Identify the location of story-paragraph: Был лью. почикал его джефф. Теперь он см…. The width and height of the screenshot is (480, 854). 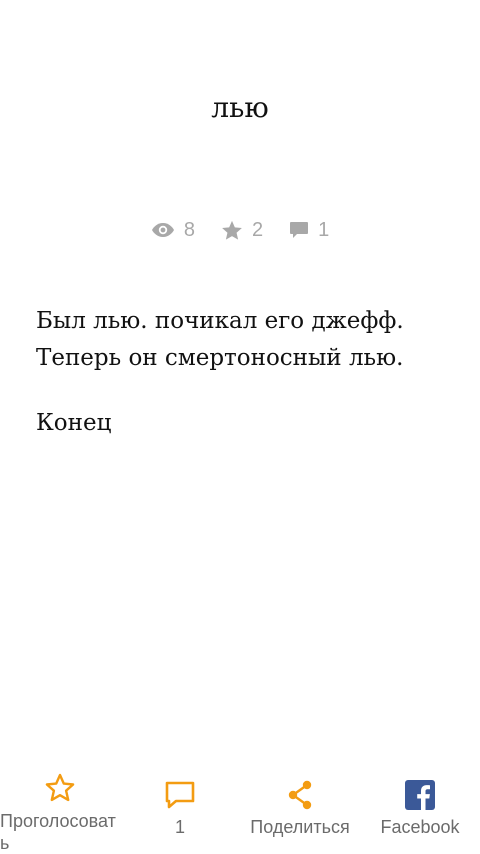
(220, 339).